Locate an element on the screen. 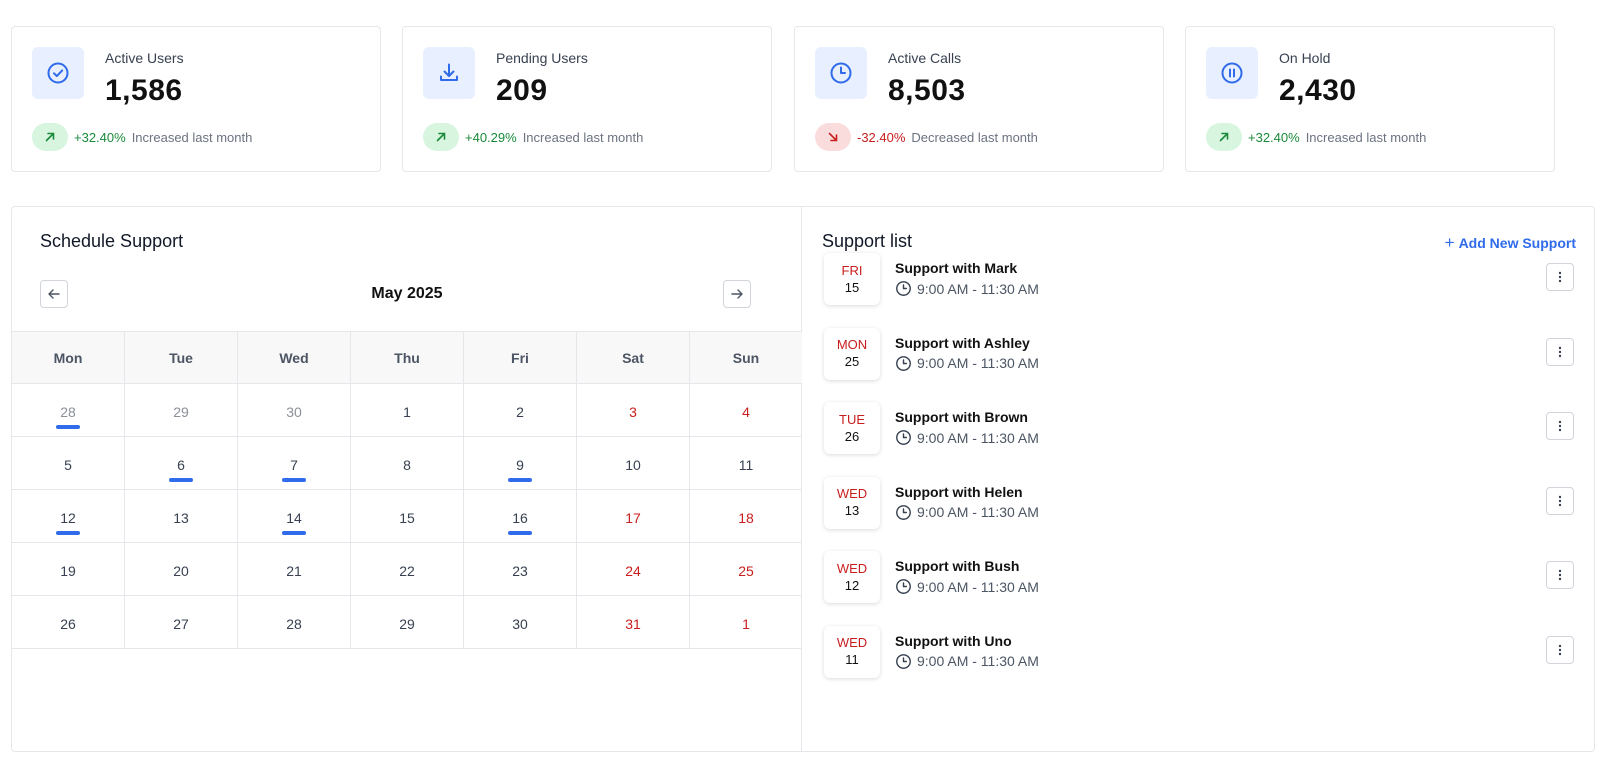 Image resolution: width=1602 pixels, height=774 pixels. calendar-day: 7 is located at coordinates (294, 463).